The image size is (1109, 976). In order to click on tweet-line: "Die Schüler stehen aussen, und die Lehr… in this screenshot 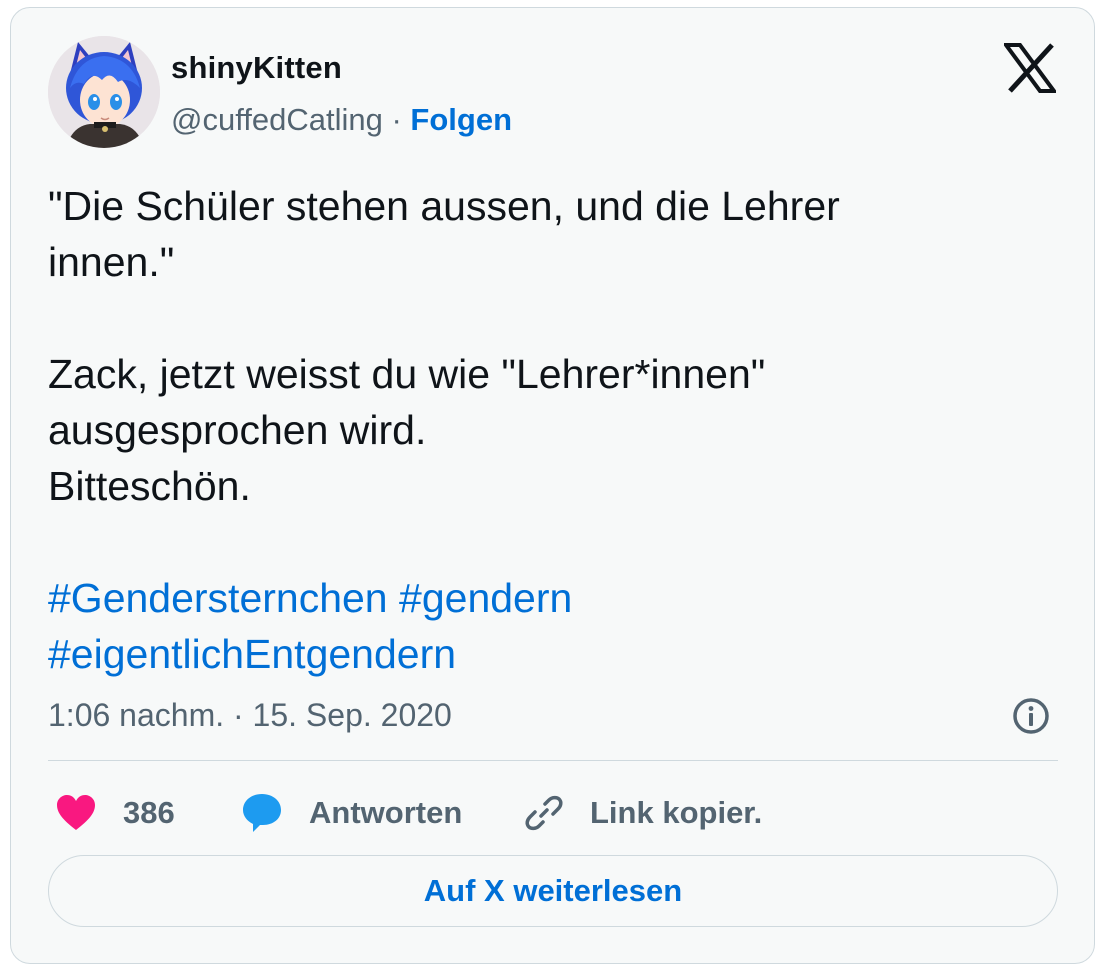, I will do `click(444, 206)`.